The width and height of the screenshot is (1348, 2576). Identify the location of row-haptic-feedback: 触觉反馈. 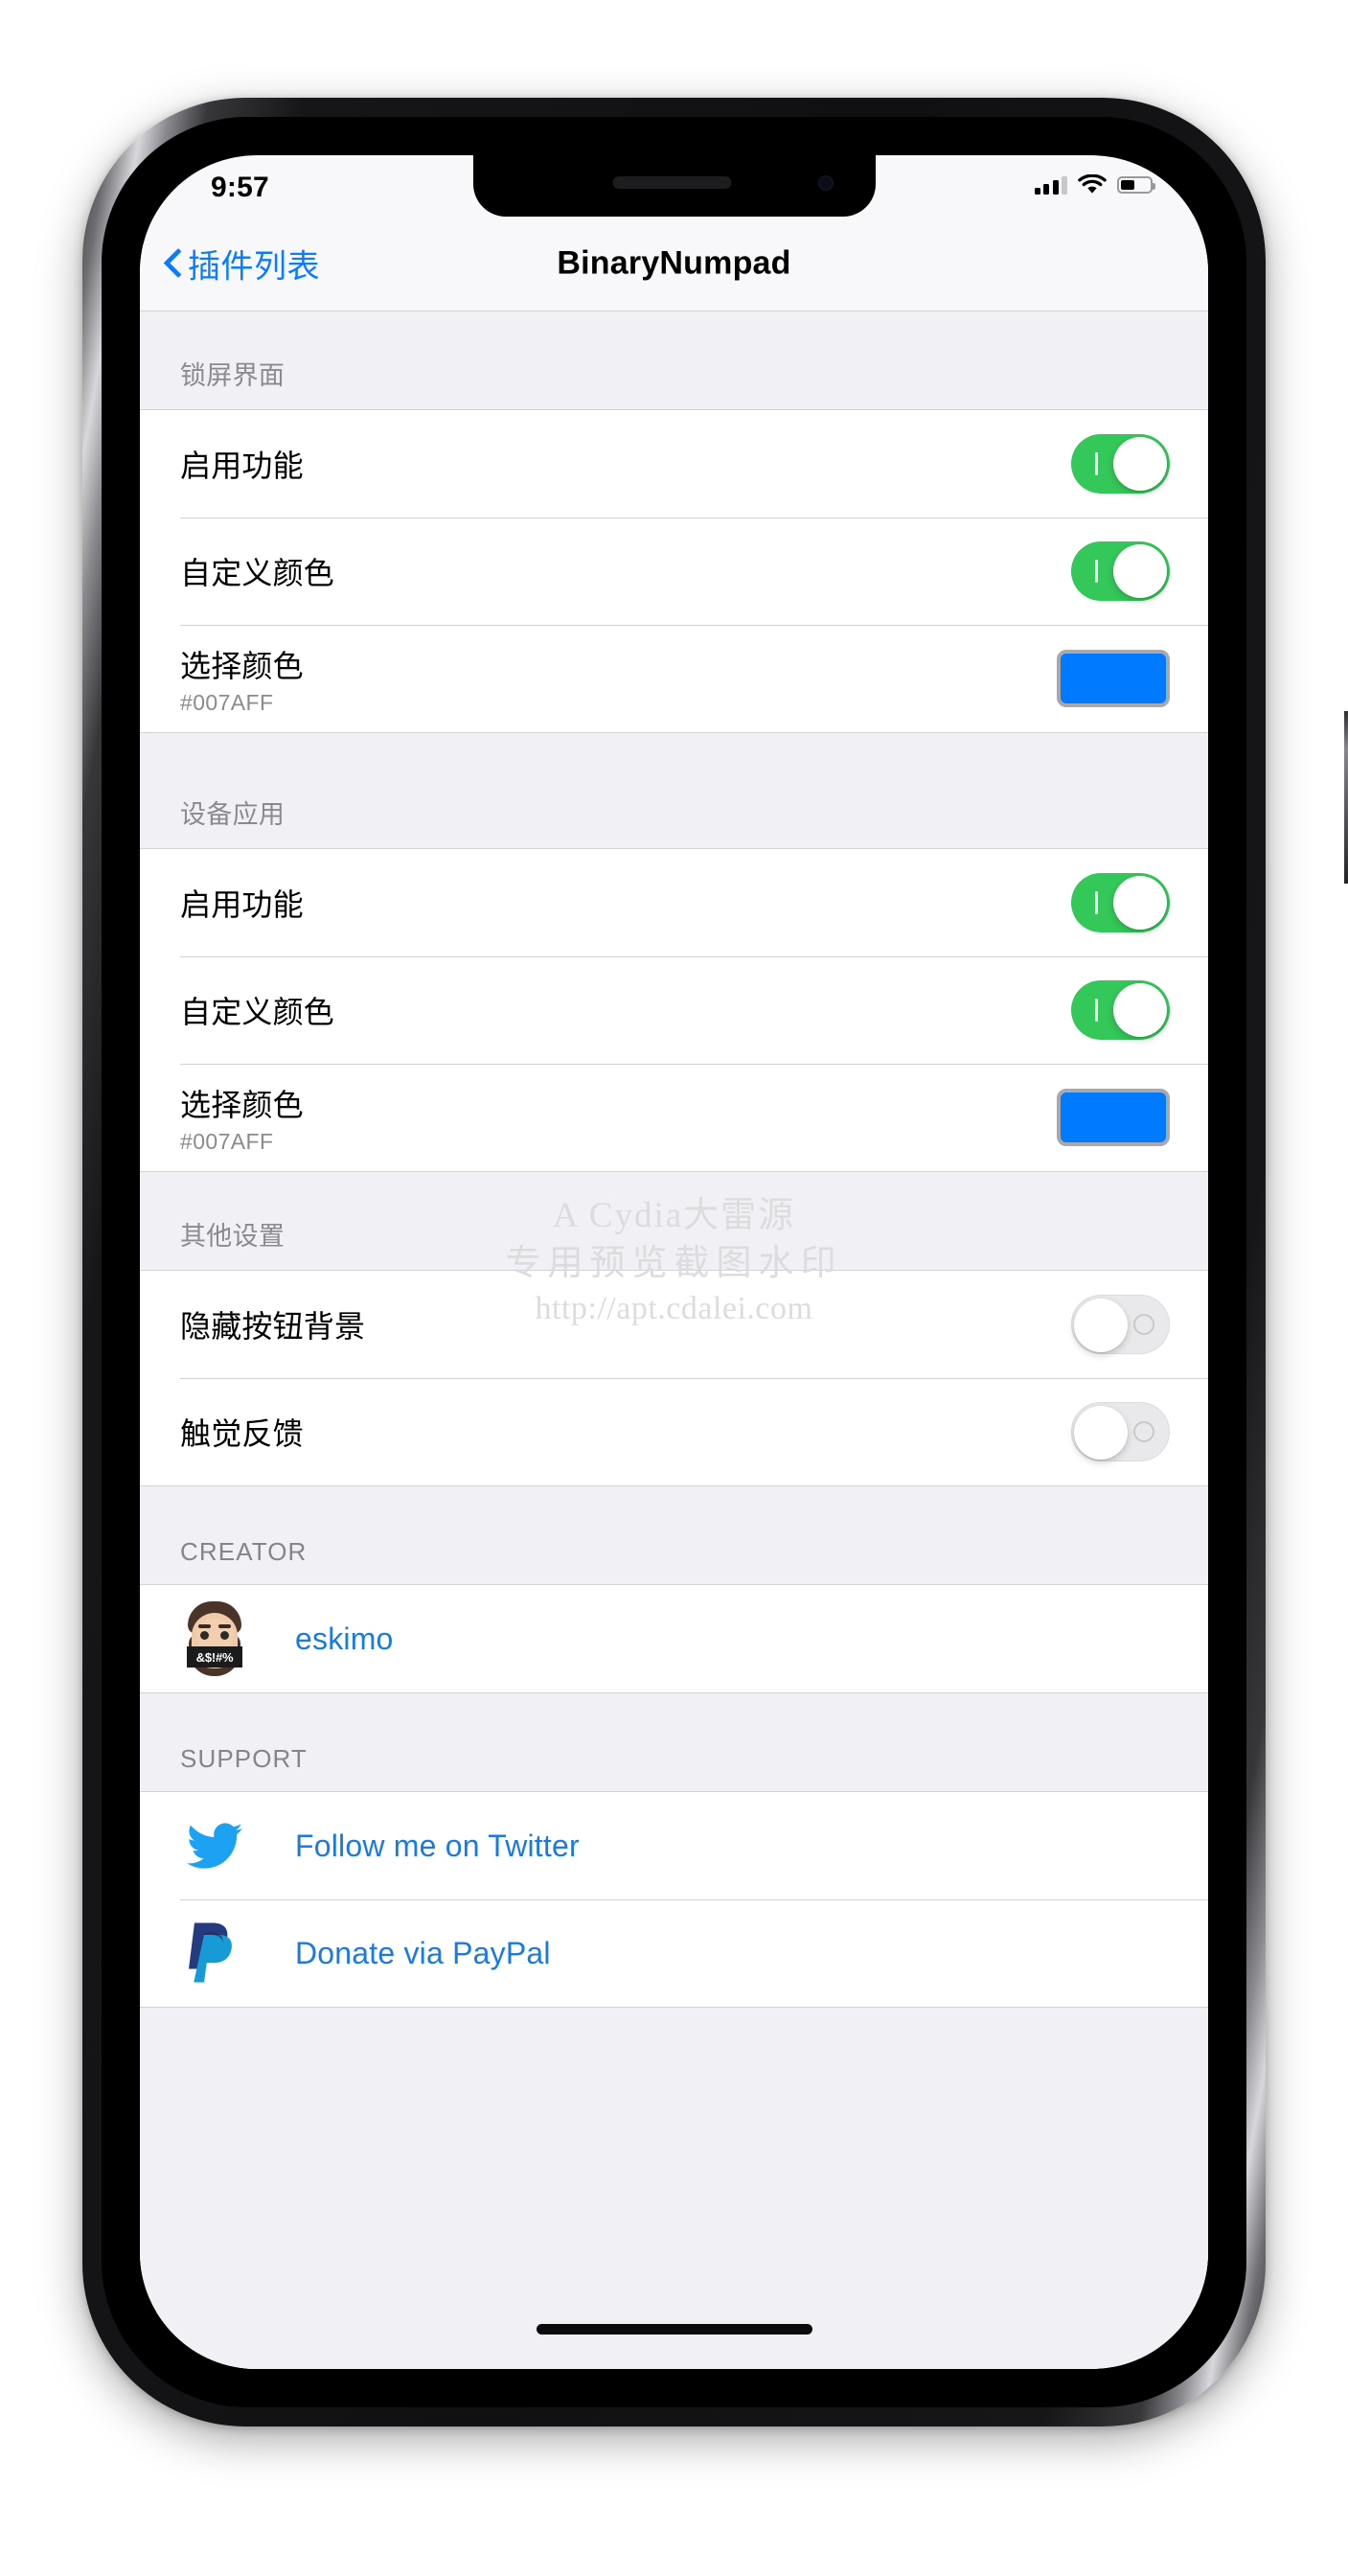
(674, 1431).